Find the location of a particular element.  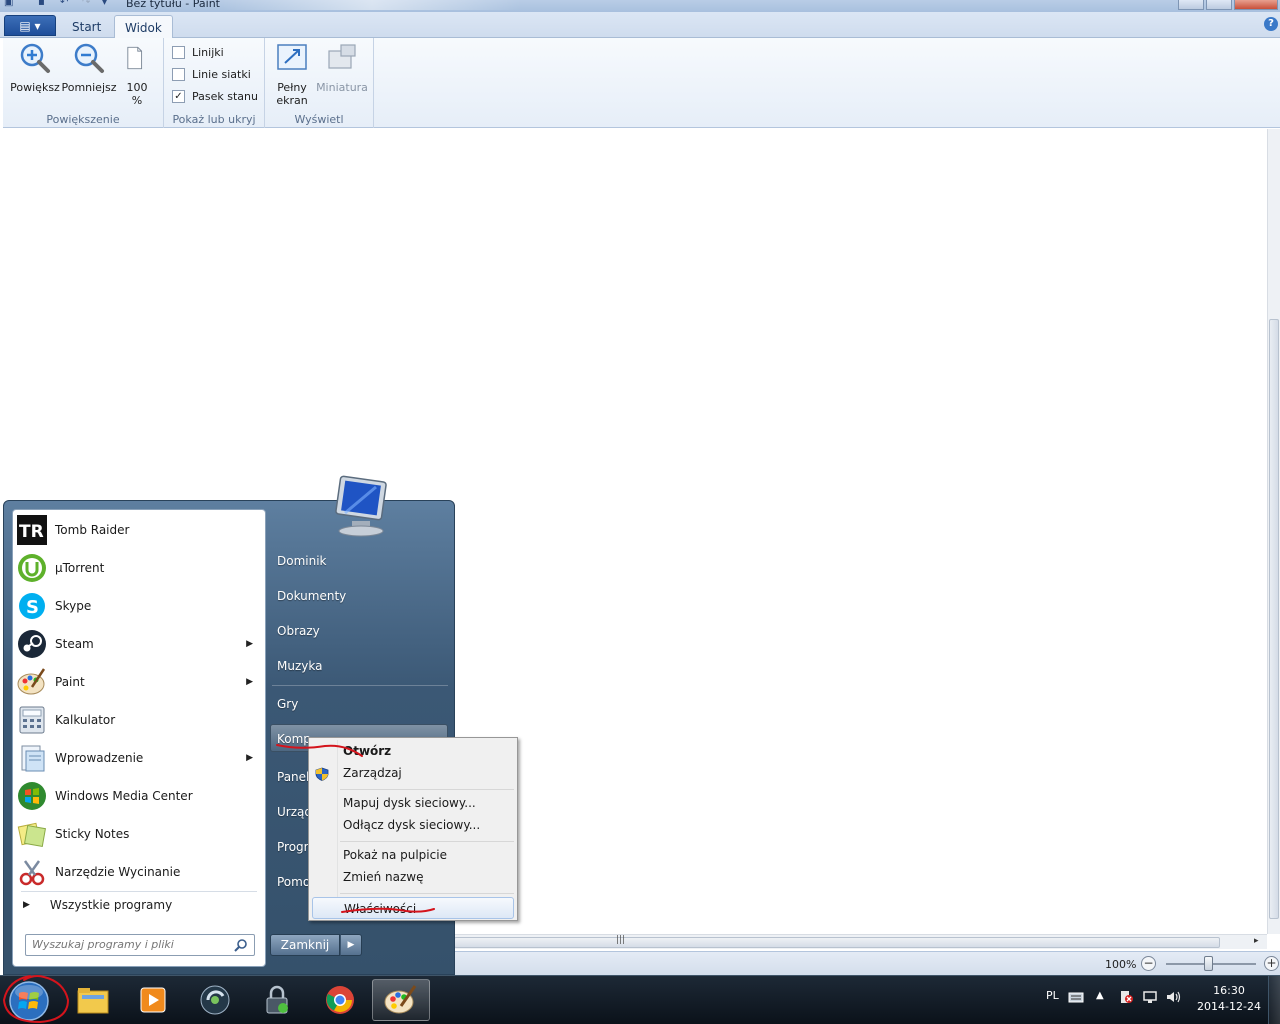

taskbar-lock-app is located at coordinates (277, 1000).